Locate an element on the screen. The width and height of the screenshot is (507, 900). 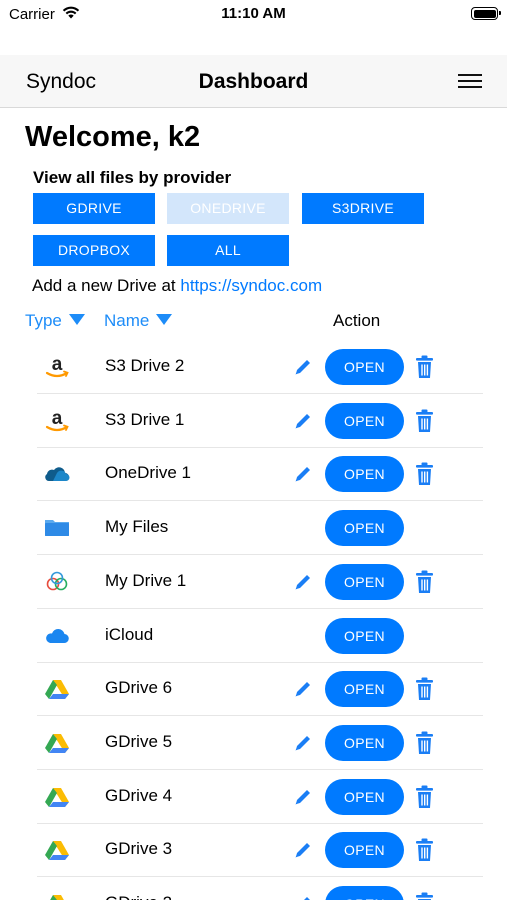
drive-row: GDrive 4 OPEN is located at coordinates (253, 797).